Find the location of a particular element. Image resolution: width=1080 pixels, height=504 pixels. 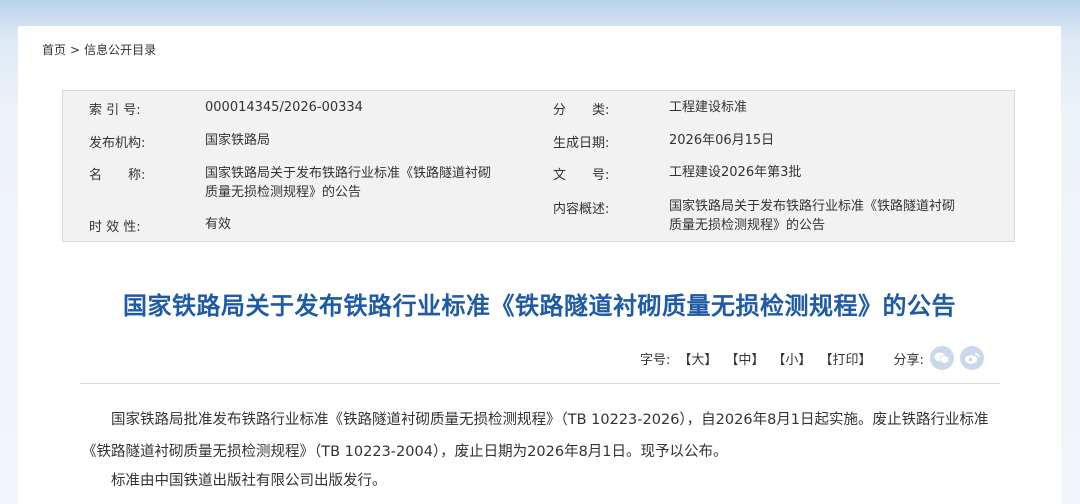

name-value: 国家铁路局关于发布铁路行业标准《铁路隧道衬砌 质量无损检测规程》的公告 is located at coordinates (348, 183).